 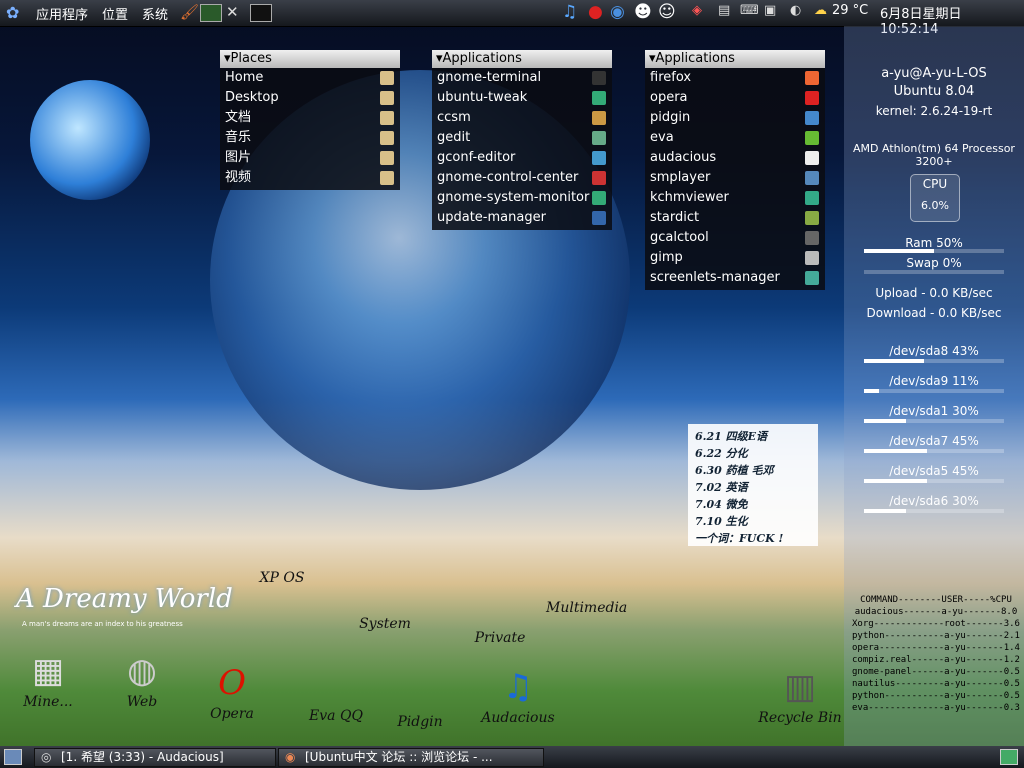 What do you see at coordinates (261, 13) in the screenshot?
I see `terminal-launcher-icon` at bounding box center [261, 13].